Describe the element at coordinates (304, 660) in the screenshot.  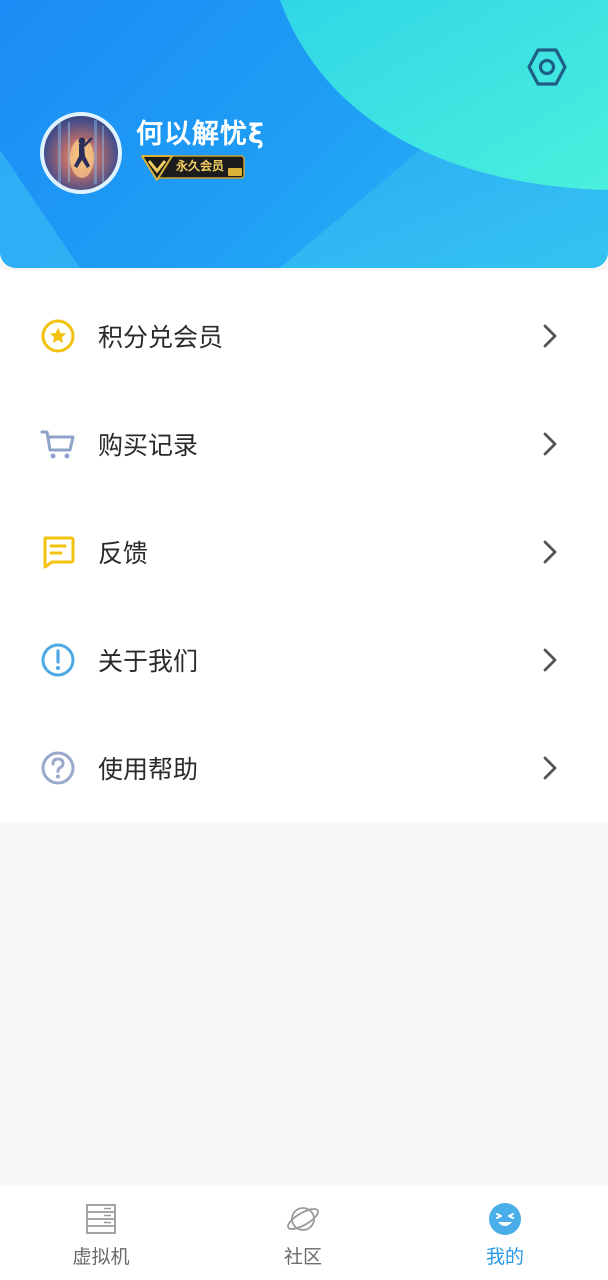
I see `menu-item-about-us: 关于我们` at that location.